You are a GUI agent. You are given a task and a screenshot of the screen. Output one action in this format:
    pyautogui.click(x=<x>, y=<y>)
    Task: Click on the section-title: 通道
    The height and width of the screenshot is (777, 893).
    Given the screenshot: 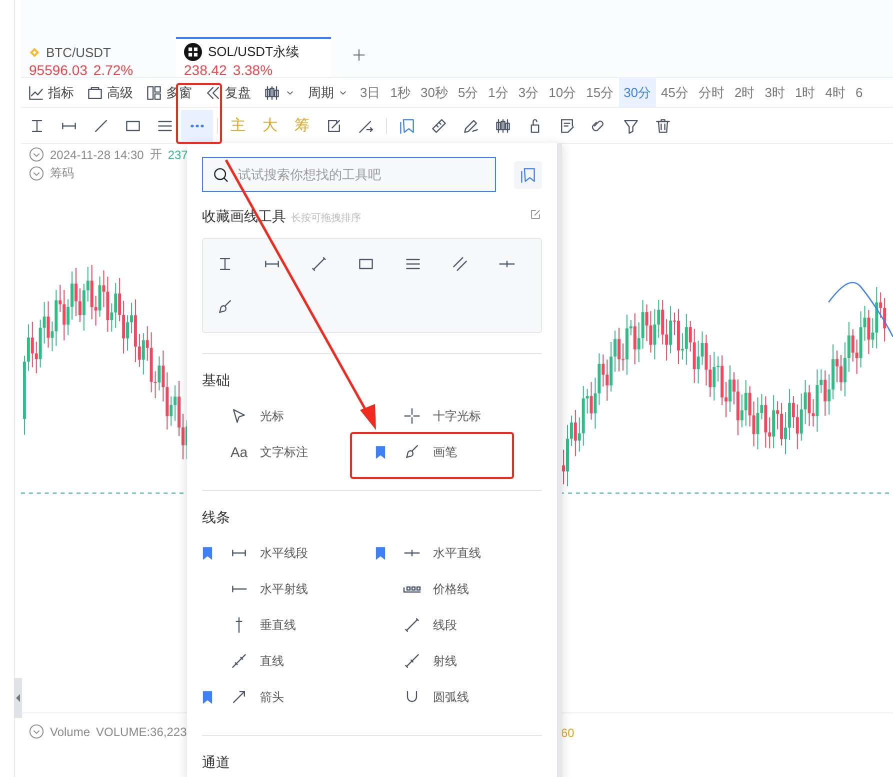 What is the action you would take?
    pyautogui.click(x=216, y=763)
    